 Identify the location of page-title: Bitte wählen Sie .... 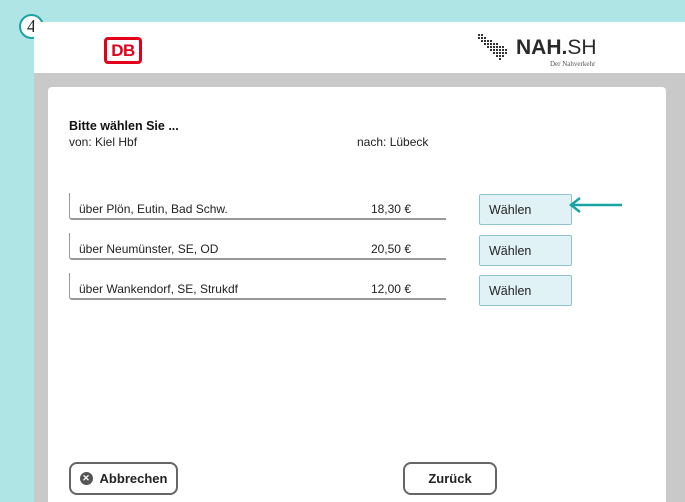
(124, 126).